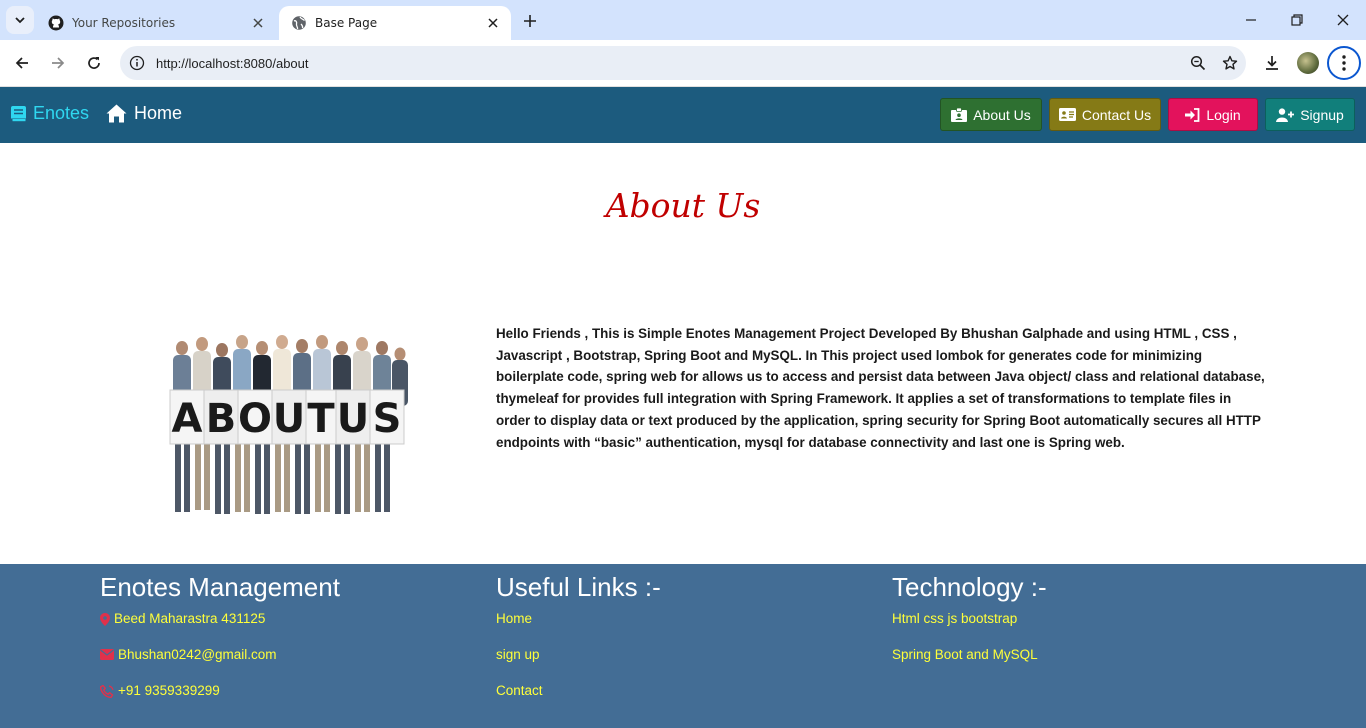  Describe the element at coordinates (578, 587) in the screenshot. I see `footer-title-links: Useful Links :-` at that location.